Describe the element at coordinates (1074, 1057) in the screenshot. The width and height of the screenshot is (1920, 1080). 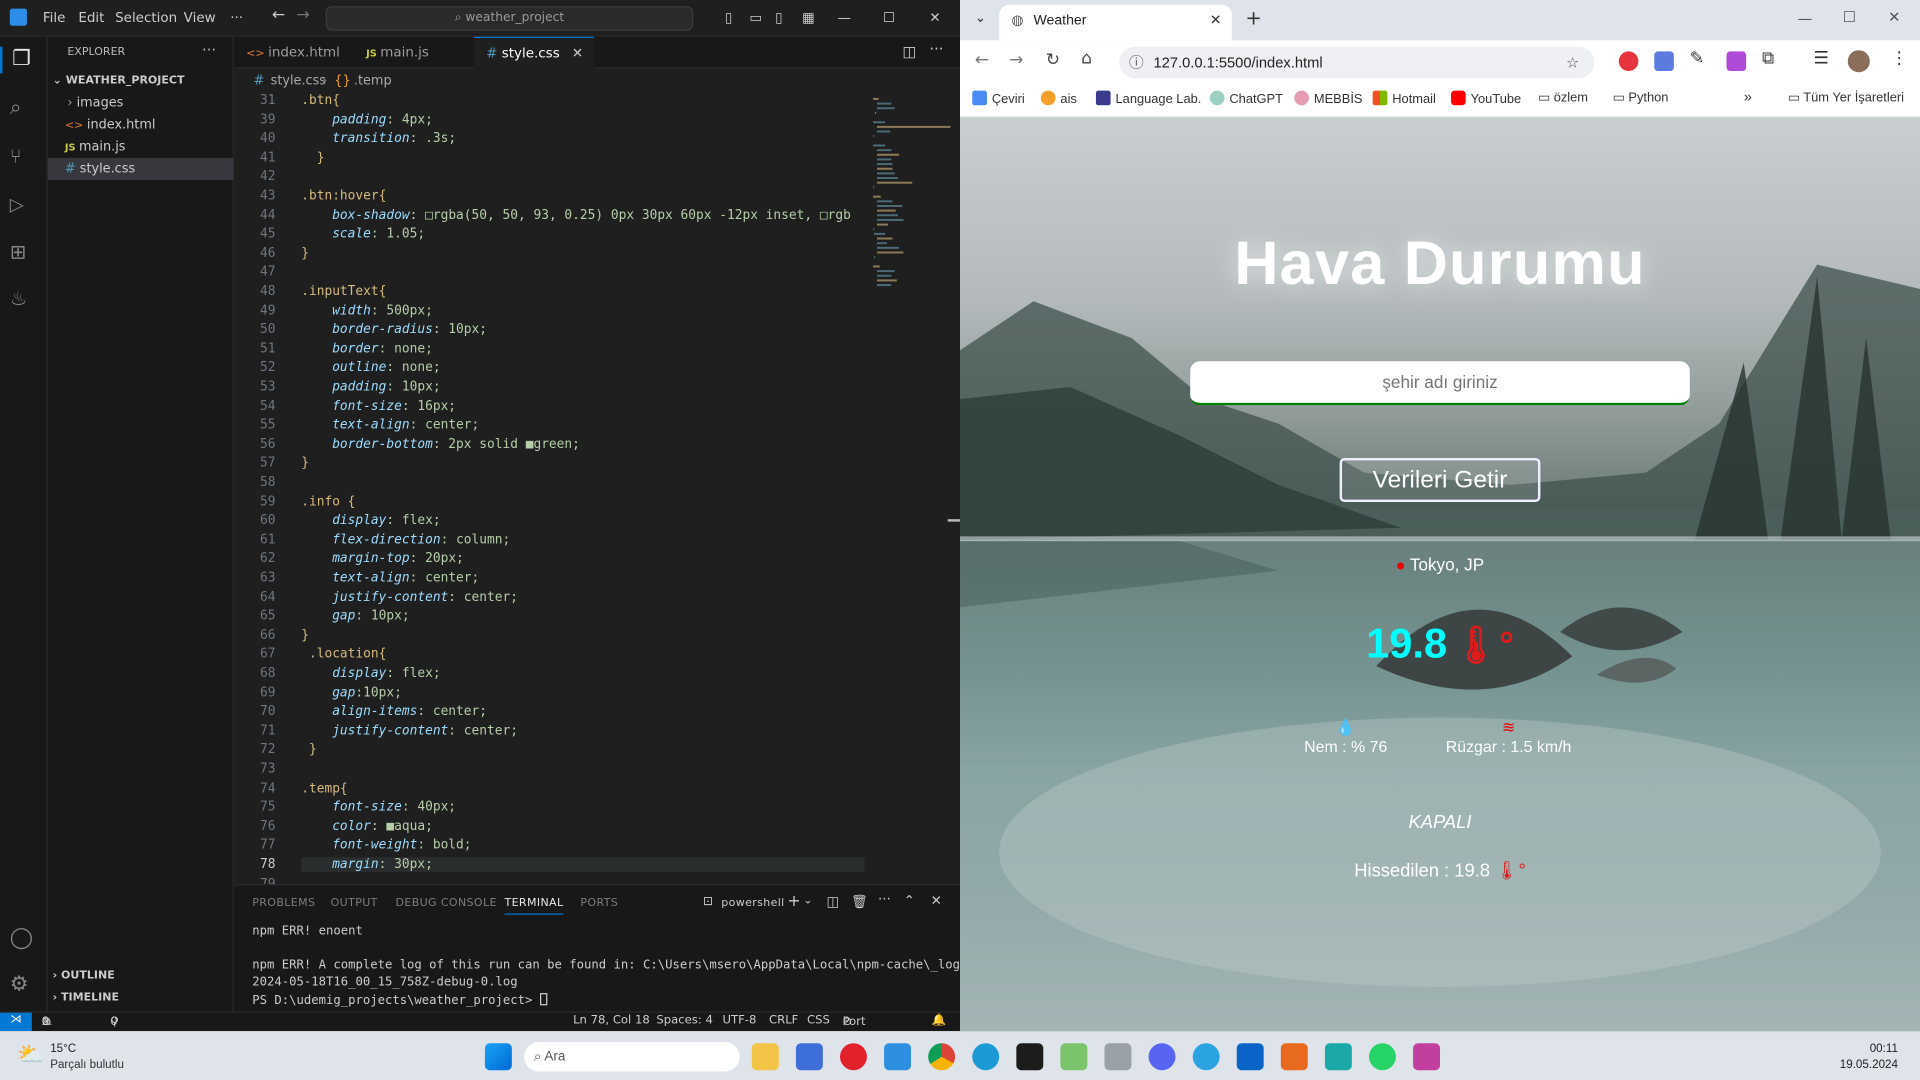
I see `chat-app-icon` at that location.